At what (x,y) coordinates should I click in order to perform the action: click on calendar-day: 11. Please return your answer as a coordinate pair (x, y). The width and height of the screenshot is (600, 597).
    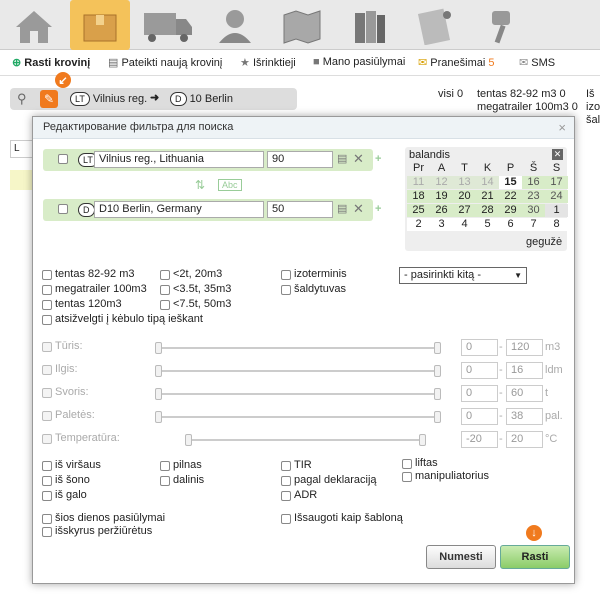
    Looking at the image, I should click on (418, 182).